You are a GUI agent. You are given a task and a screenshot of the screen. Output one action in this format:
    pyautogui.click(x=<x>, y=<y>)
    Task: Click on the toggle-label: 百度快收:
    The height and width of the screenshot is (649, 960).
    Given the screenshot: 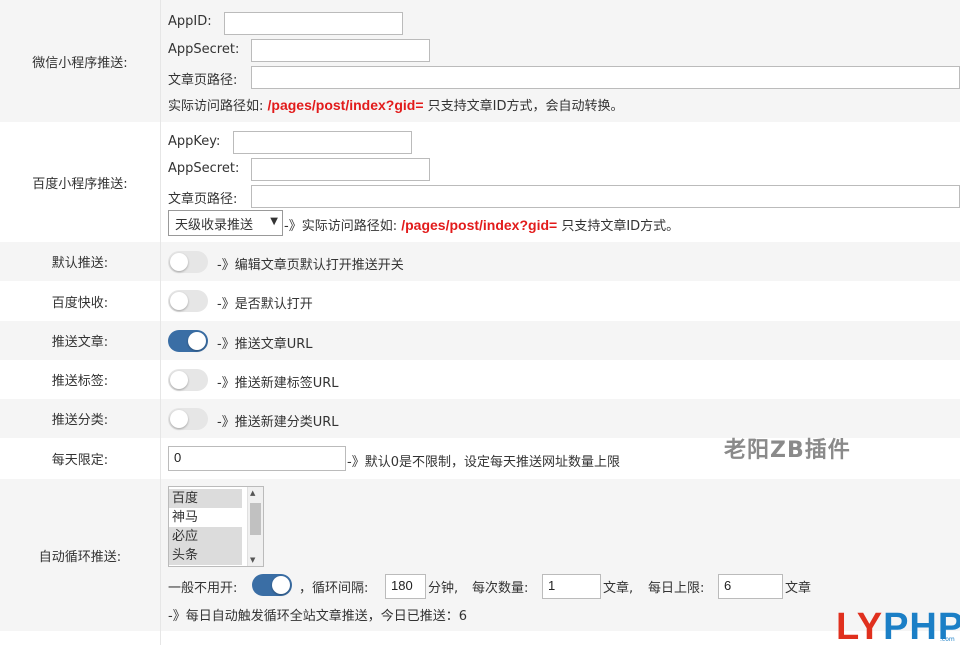 What is the action you would take?
    pyautogui.click(x=80, y=303)
    